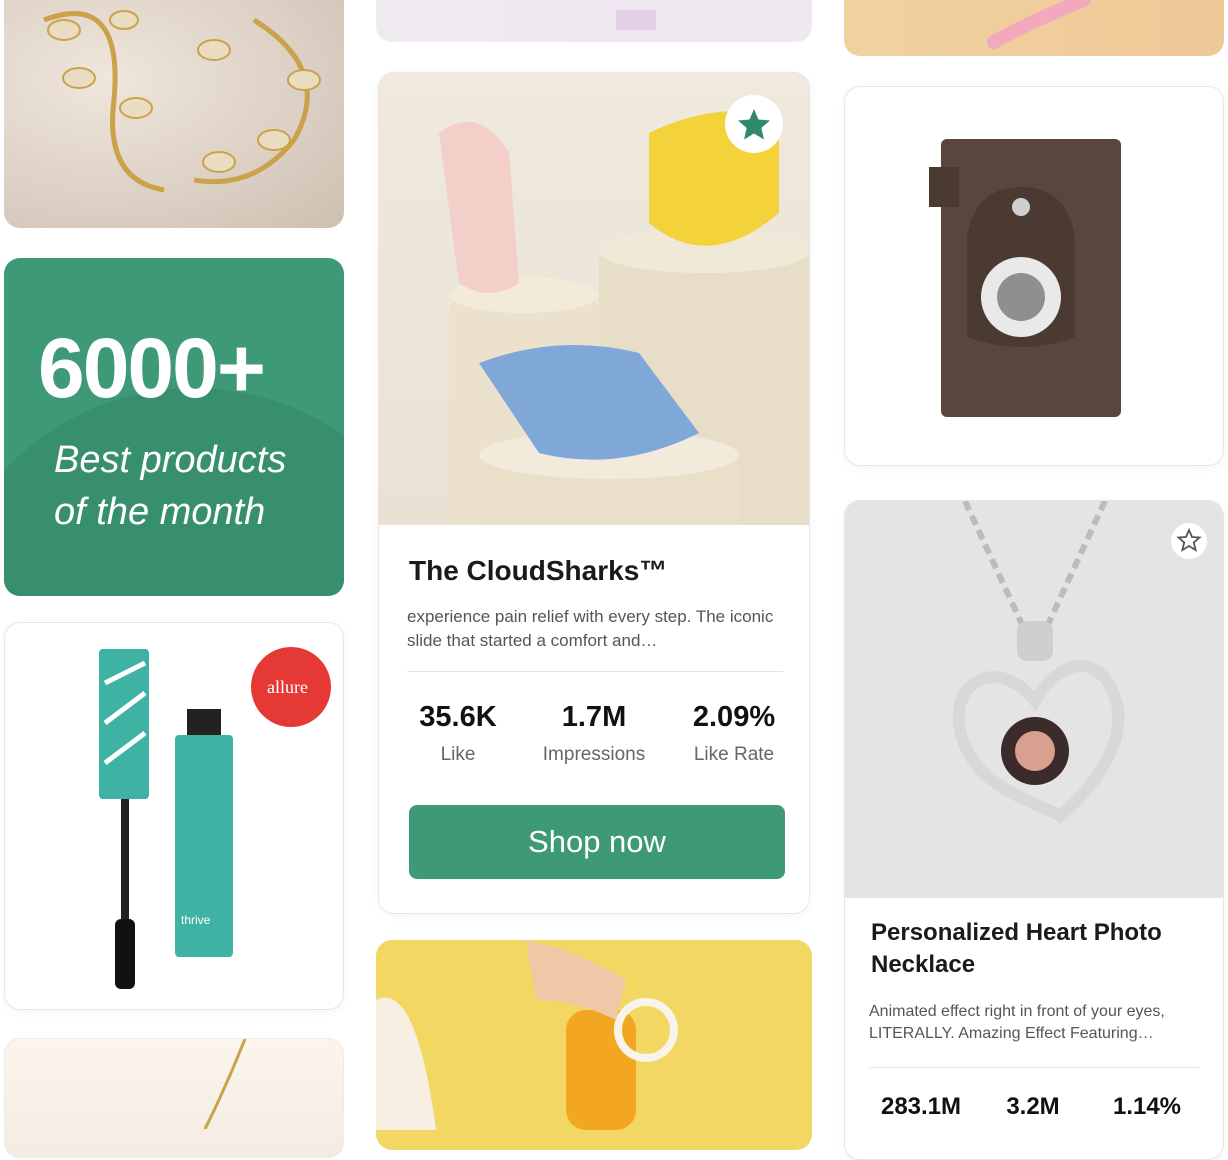 The image size is (1228, 1160). I want to click on product-title: Personalized Heart Photo Necklace, so click(1016, 948).